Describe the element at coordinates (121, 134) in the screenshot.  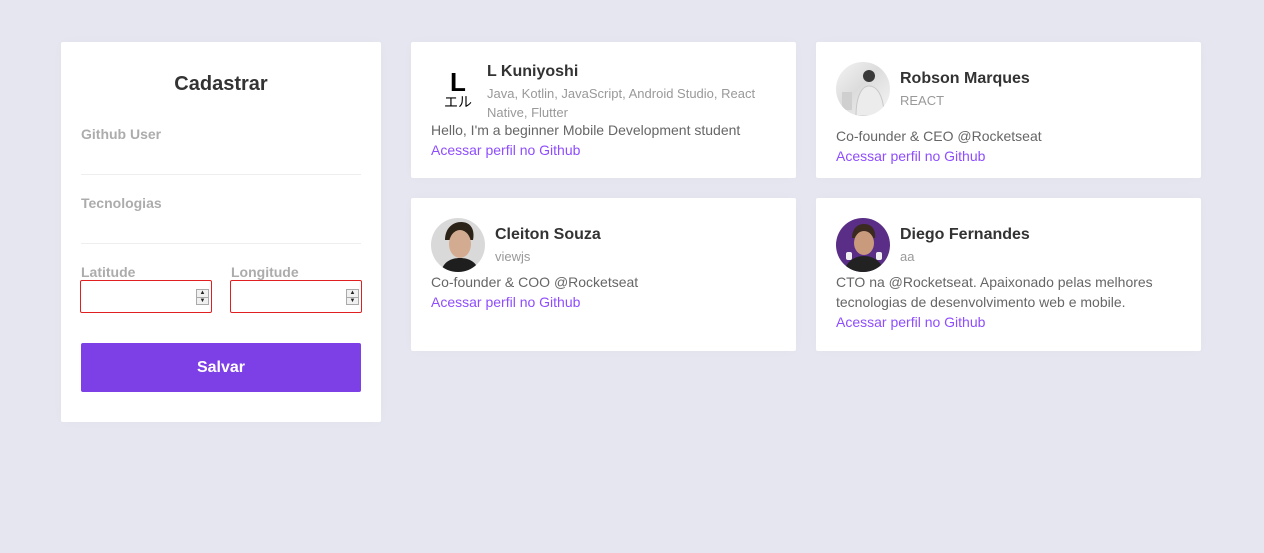
I see `github-user-label: Github User` at that location.